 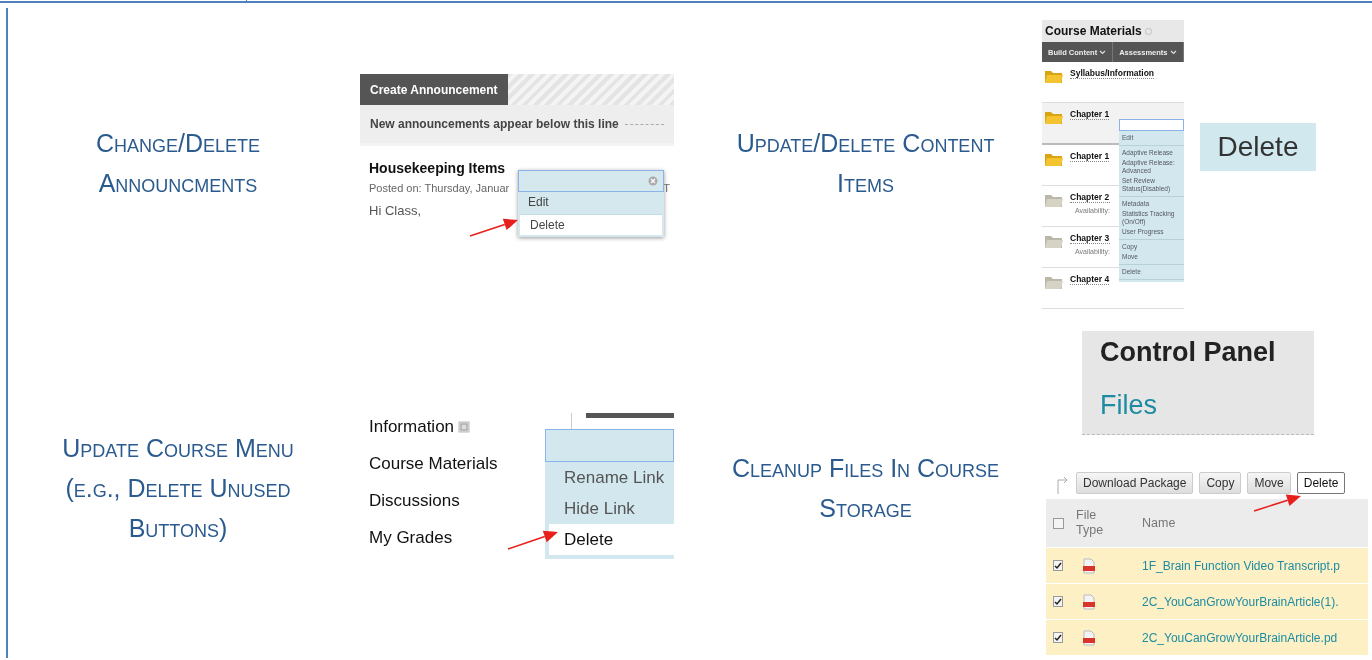 I want to click on course-menu-link: My Grades, so click(x=411, y=538).